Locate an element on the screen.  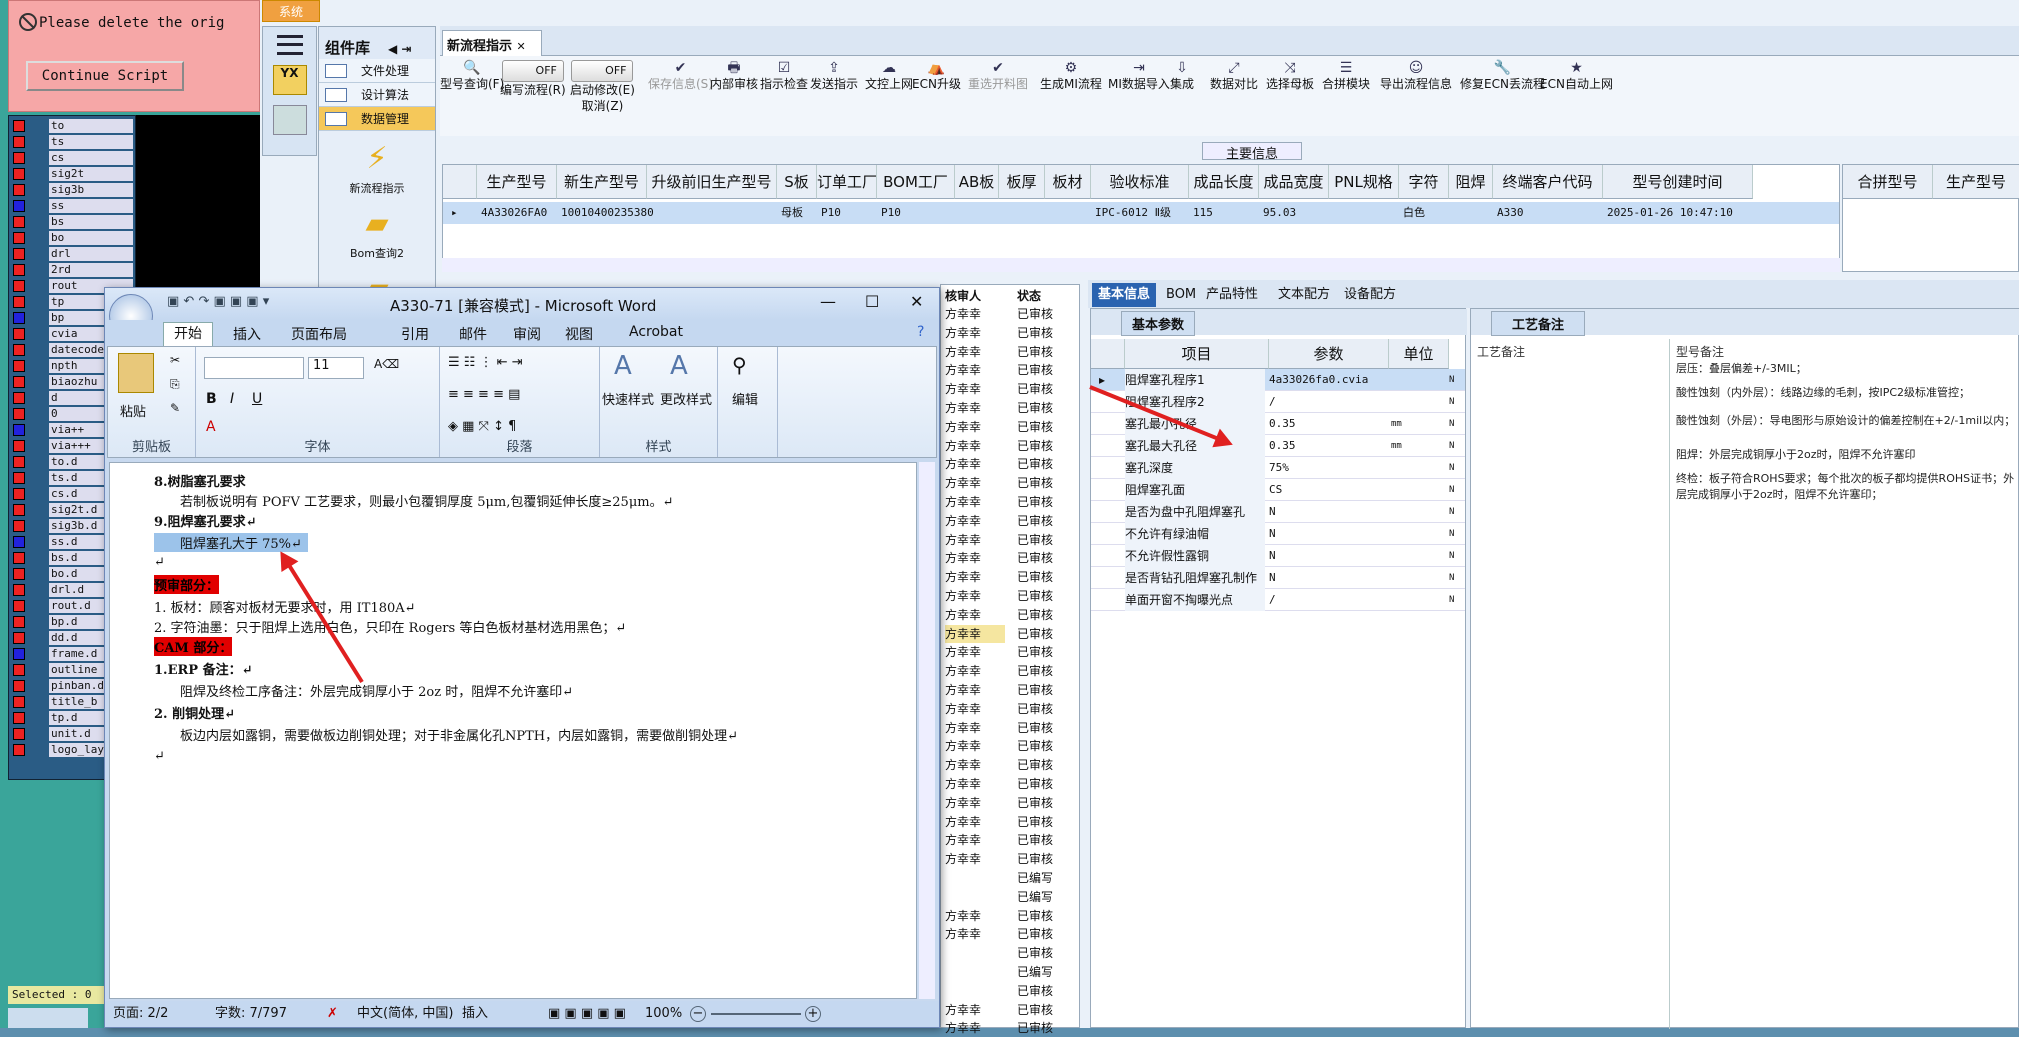
param-row: 塞孔深度 75% N is located at coordinates (1278, 468).